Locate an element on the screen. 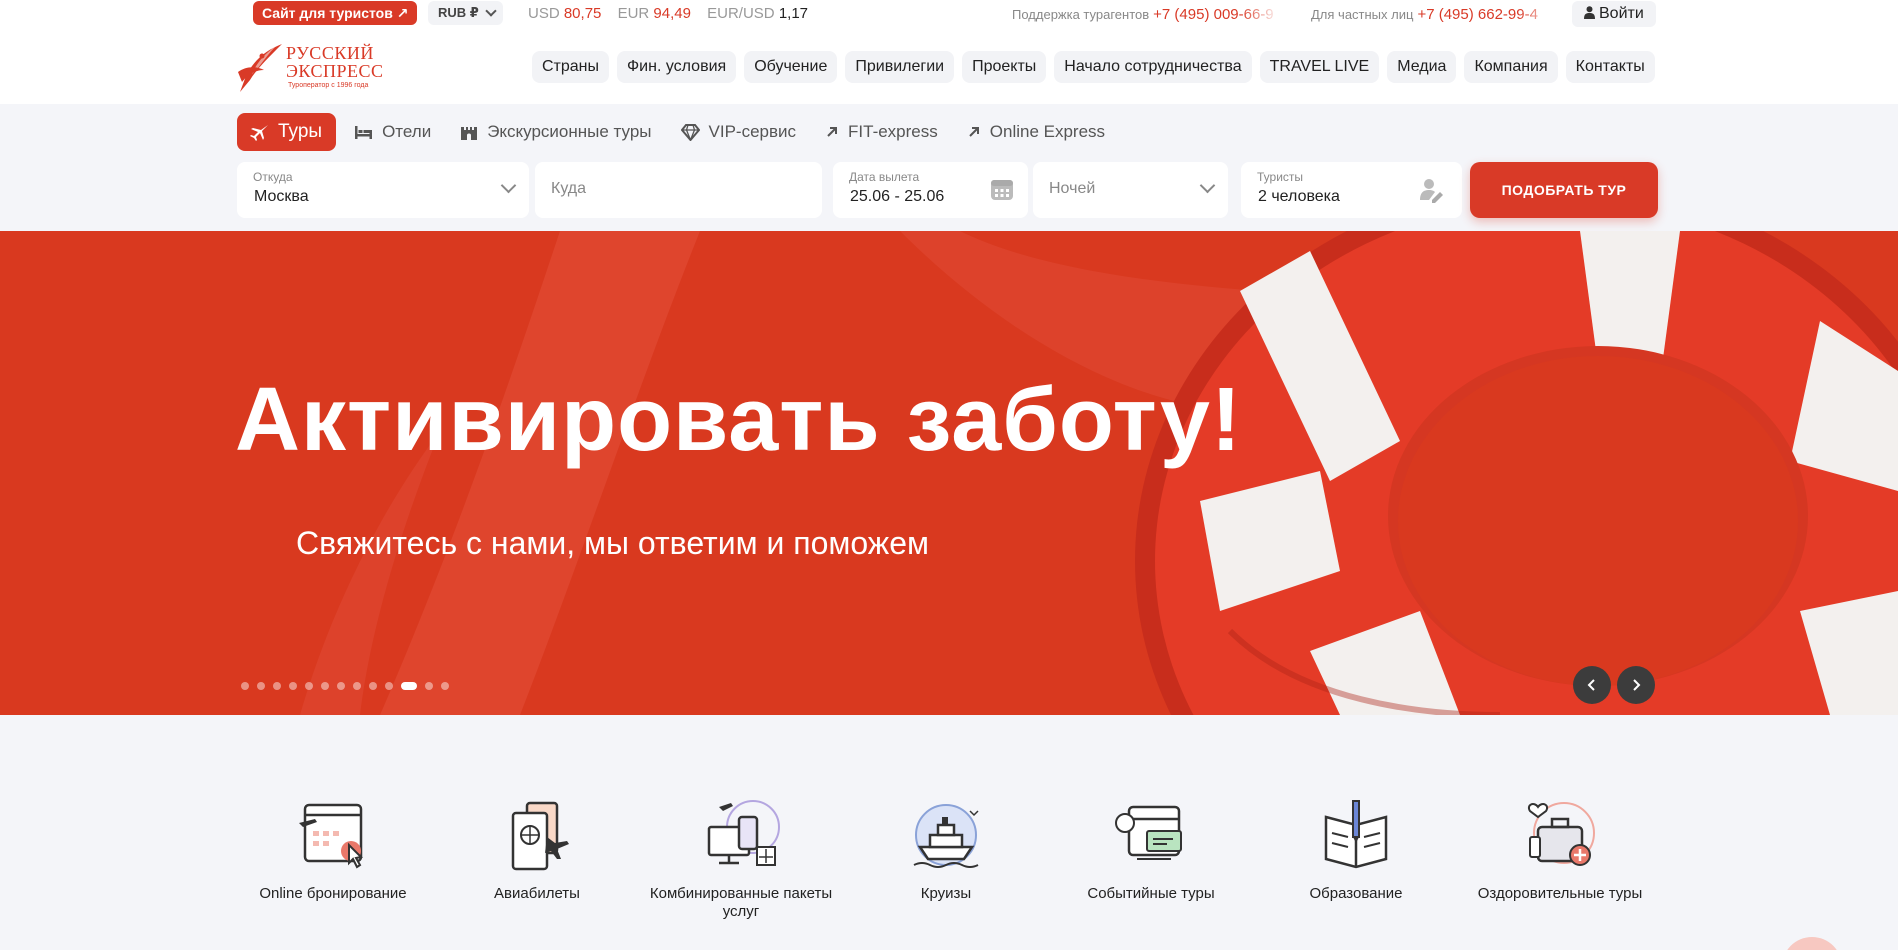 The image size is (1898, 950). nav-start-cooperation: Начало сотрудничества is located at coordinates (1153, 67).